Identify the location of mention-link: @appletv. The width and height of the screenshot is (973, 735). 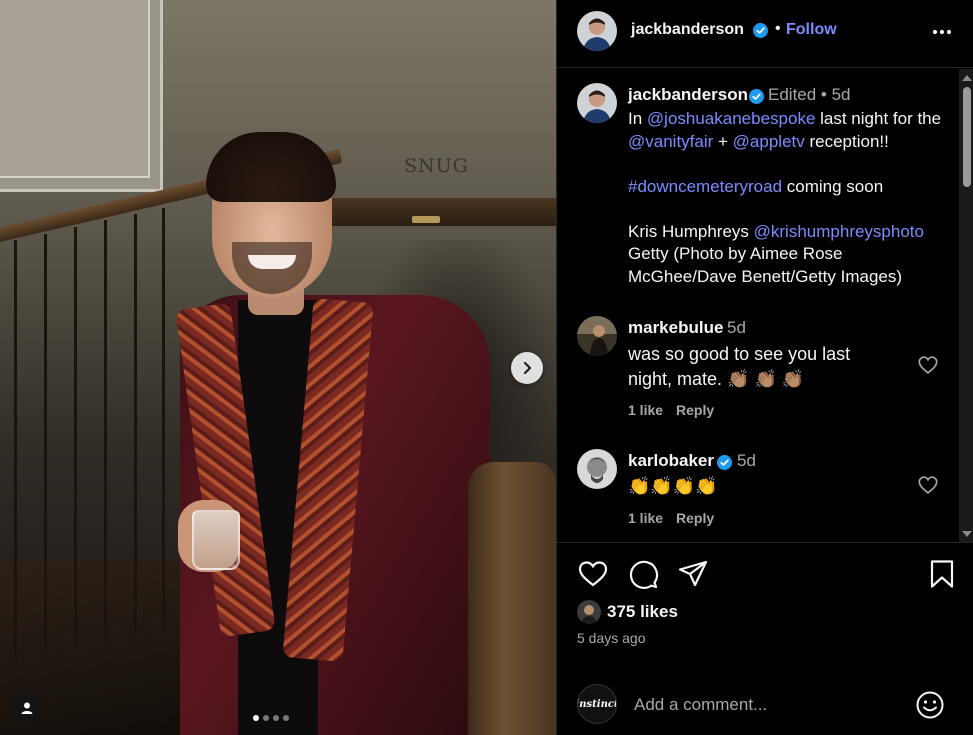
(769, 141).